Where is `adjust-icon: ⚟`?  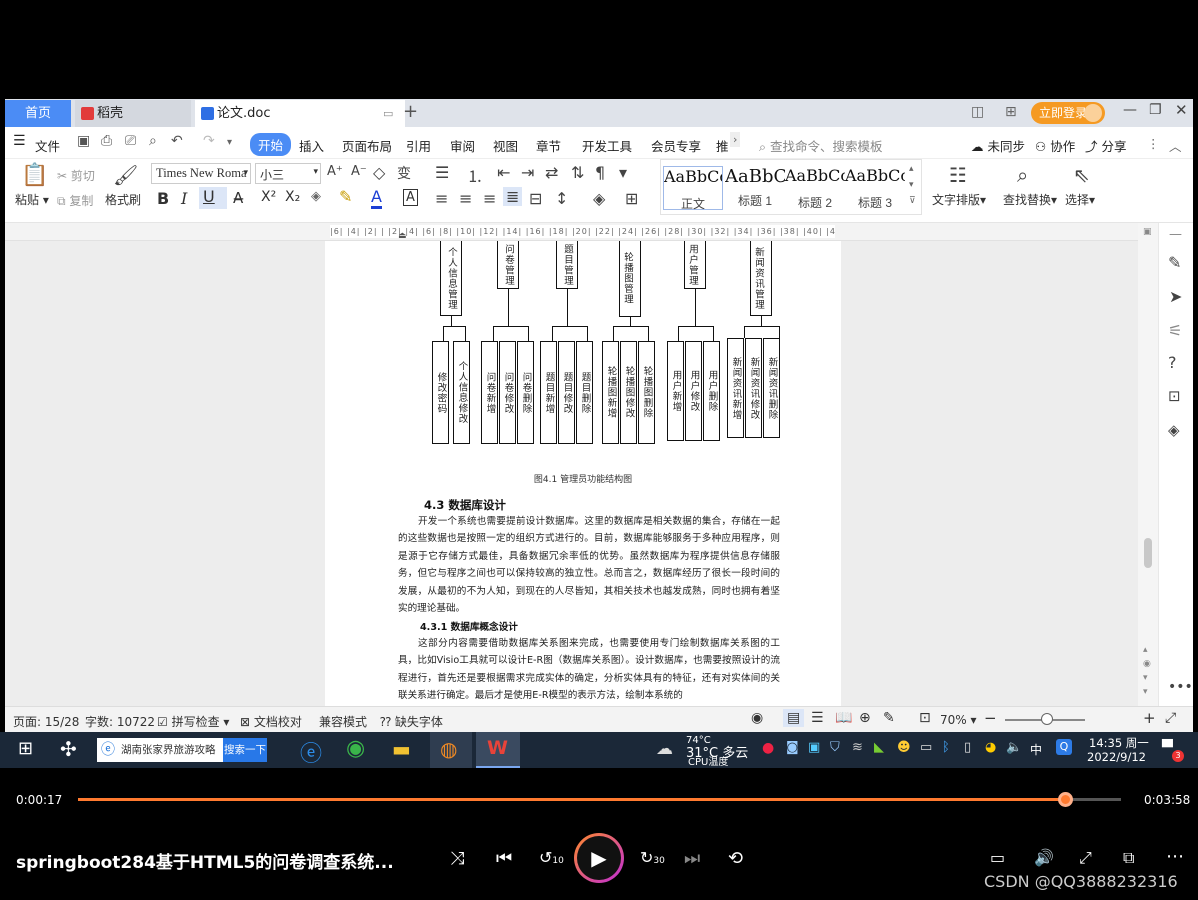
adjust-icon: ⚟ is located at coordinates (1175, 330).